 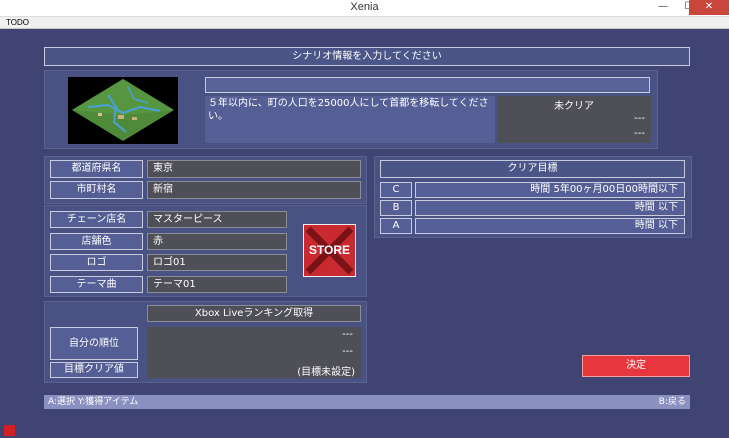 What do you see at coordinates (574, 106) in the screenshot?
I see `clear-status: 未クリア` at bounding box center [574, 106].